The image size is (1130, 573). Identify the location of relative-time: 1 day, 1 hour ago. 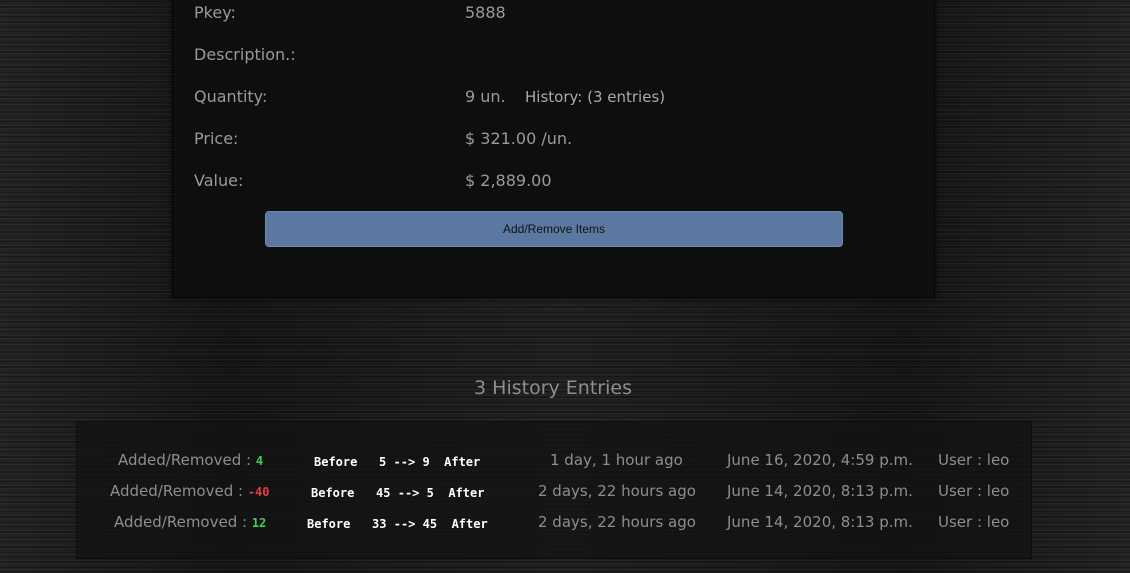
(616, 460).